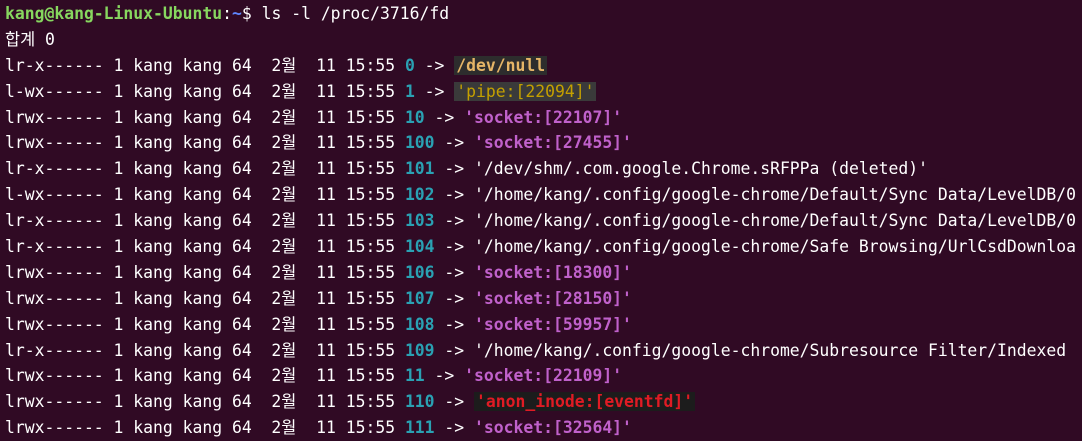  What do you see at coordinates (419, 324) in the screenshot?
I see `fd-number: 108` at bounding box center [419, 324].